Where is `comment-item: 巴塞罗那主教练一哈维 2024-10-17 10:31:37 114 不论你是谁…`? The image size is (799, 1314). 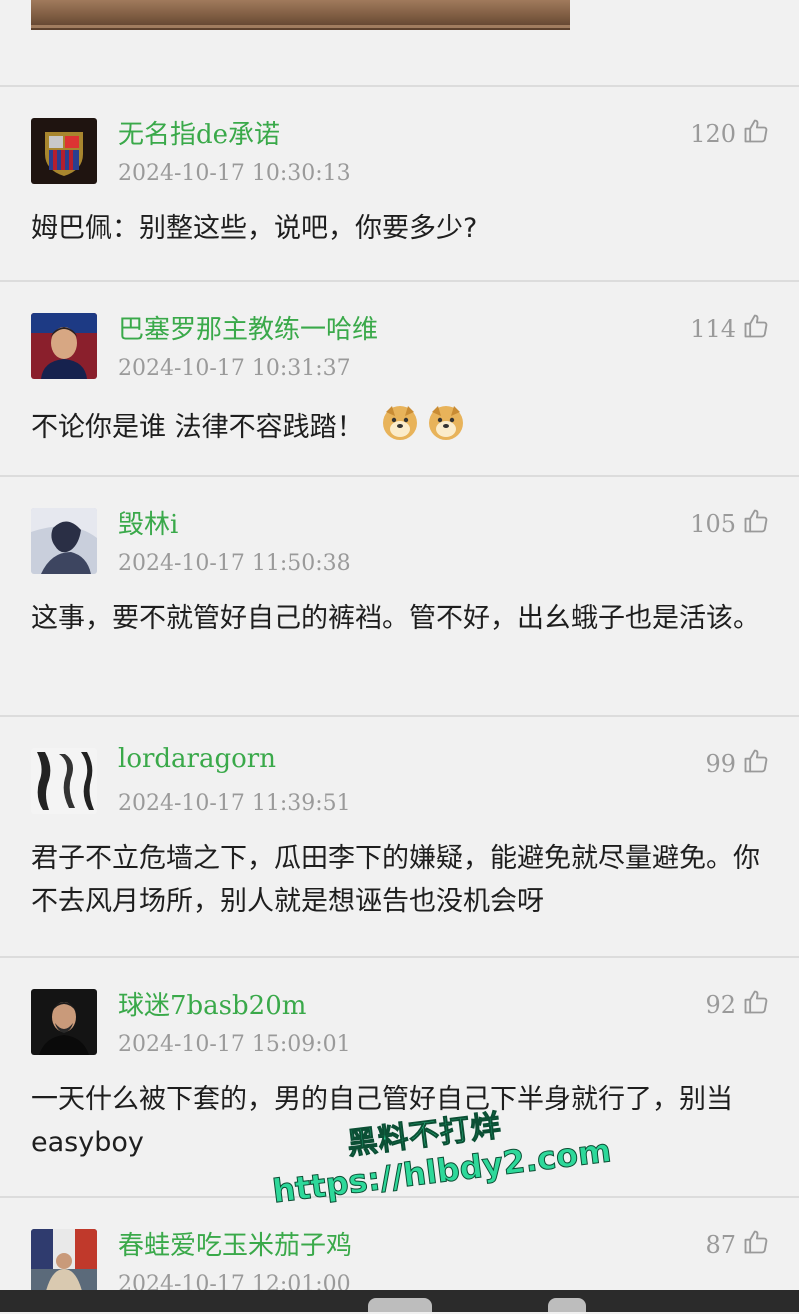
comment-item: 巴塞罗那主教练一哈维 2024-10-17 10:31:37 114 不论你是谁… is located at coordinates (399, 378).